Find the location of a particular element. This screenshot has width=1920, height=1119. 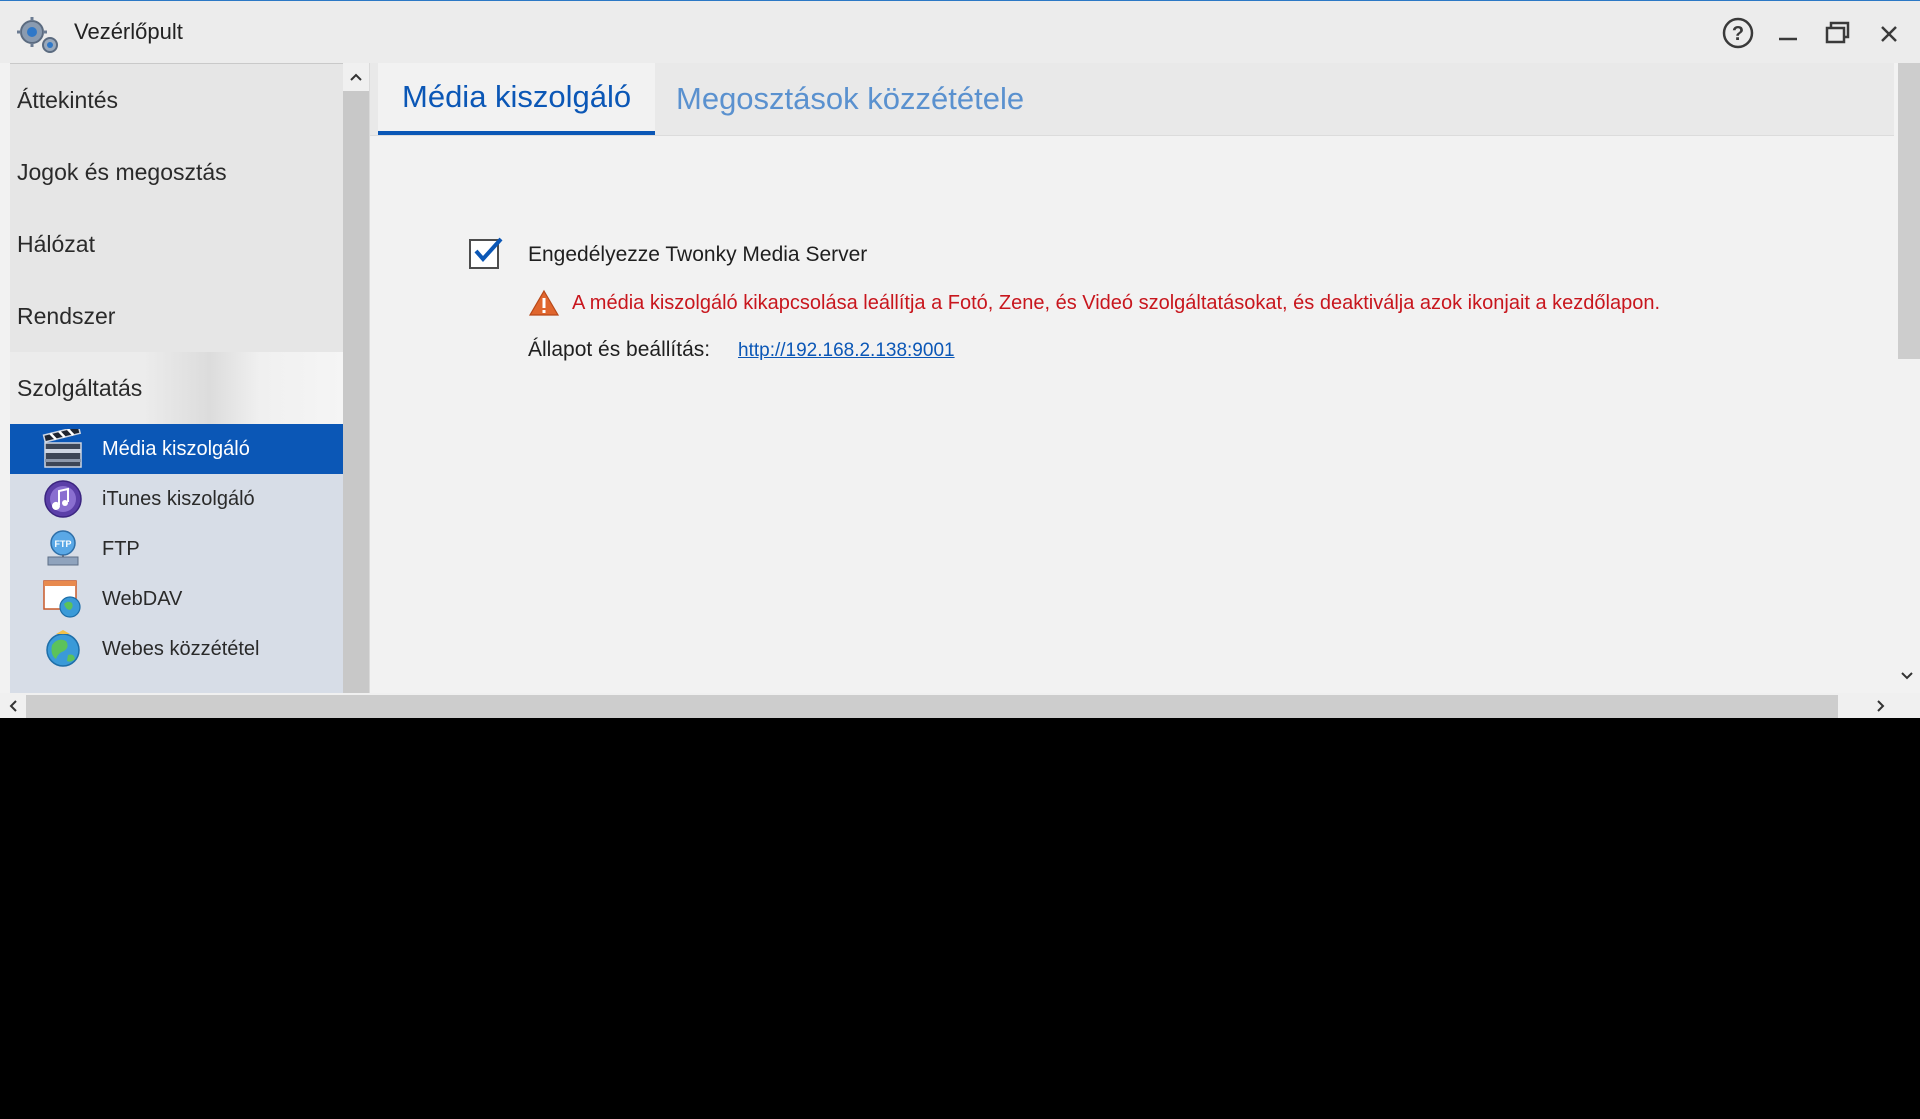

sidebar-item-label: Áttekintés is located at coordinates (67, 99).